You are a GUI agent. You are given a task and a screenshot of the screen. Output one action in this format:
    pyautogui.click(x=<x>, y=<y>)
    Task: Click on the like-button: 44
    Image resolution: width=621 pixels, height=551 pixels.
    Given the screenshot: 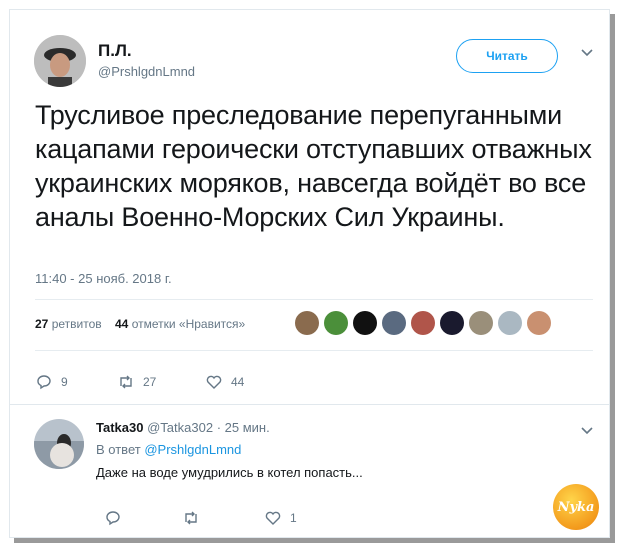 What is the action you would take?
    pyautogui.click(x=224, y=382)
    